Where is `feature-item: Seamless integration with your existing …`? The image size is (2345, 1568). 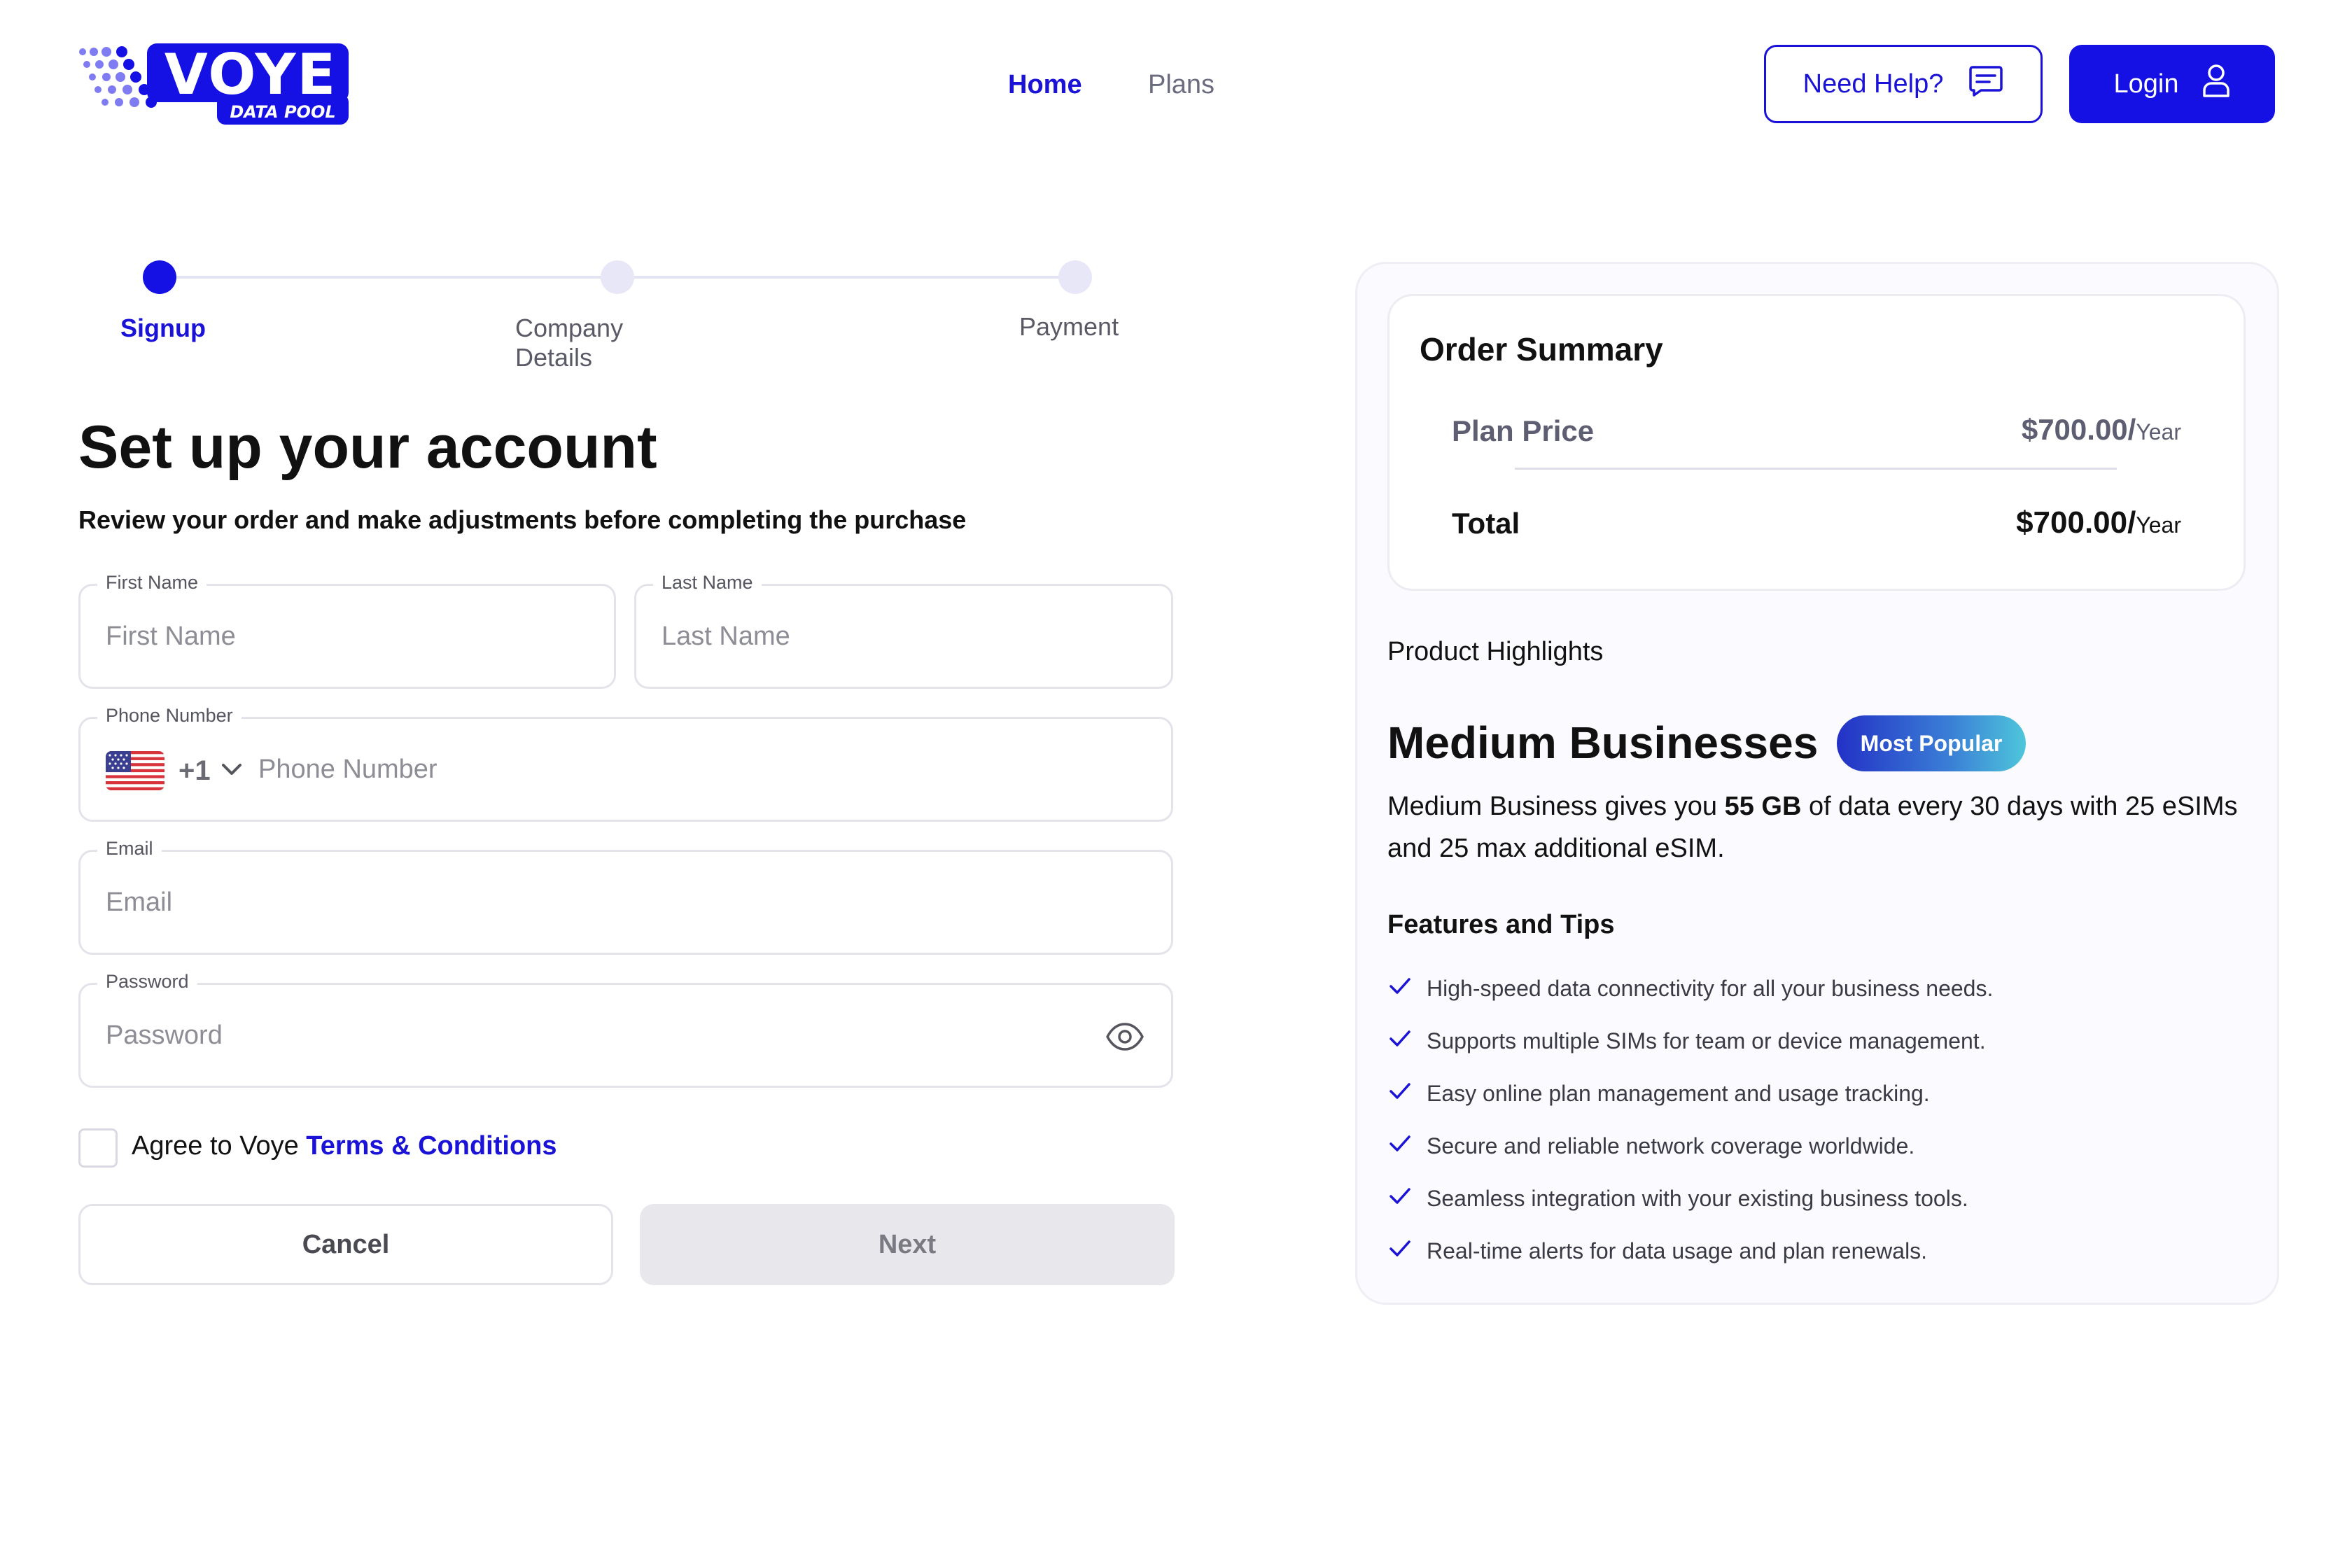 feature-item: Seamless integration with your existing … is located at coordinates (1677, 1198).